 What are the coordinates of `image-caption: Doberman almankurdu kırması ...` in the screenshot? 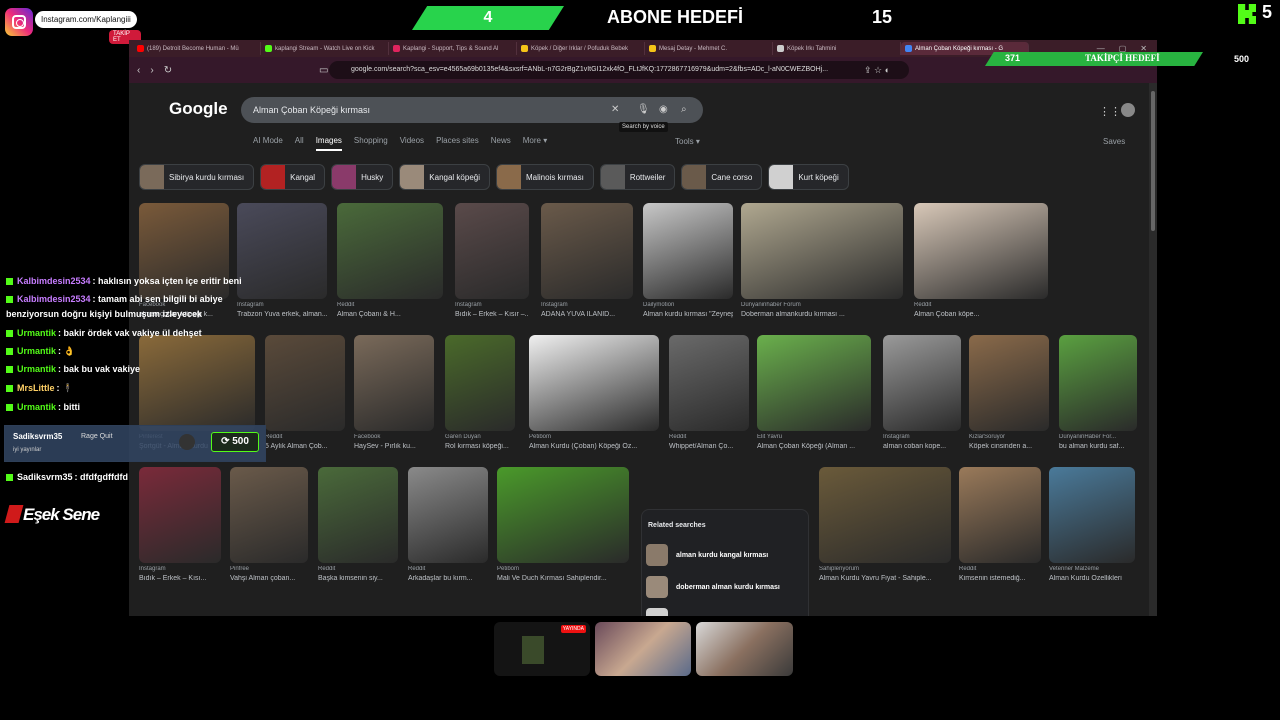 It's located at (822, 314).